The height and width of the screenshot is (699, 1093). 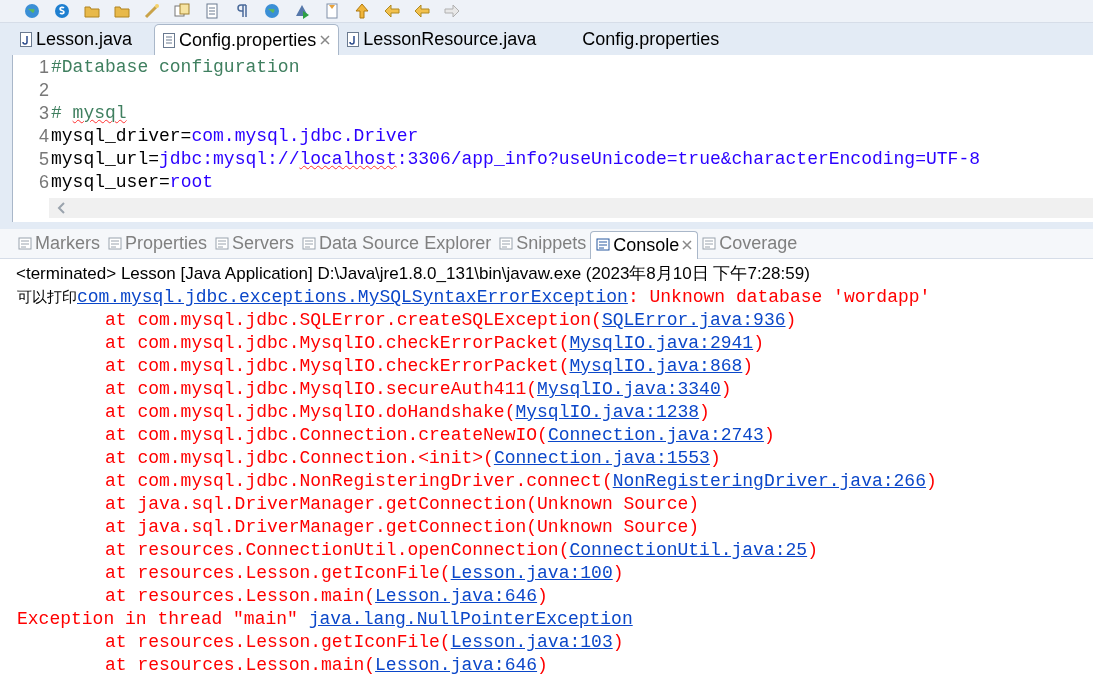 I want to click on line-number: 2, so click(x=44, y=90).